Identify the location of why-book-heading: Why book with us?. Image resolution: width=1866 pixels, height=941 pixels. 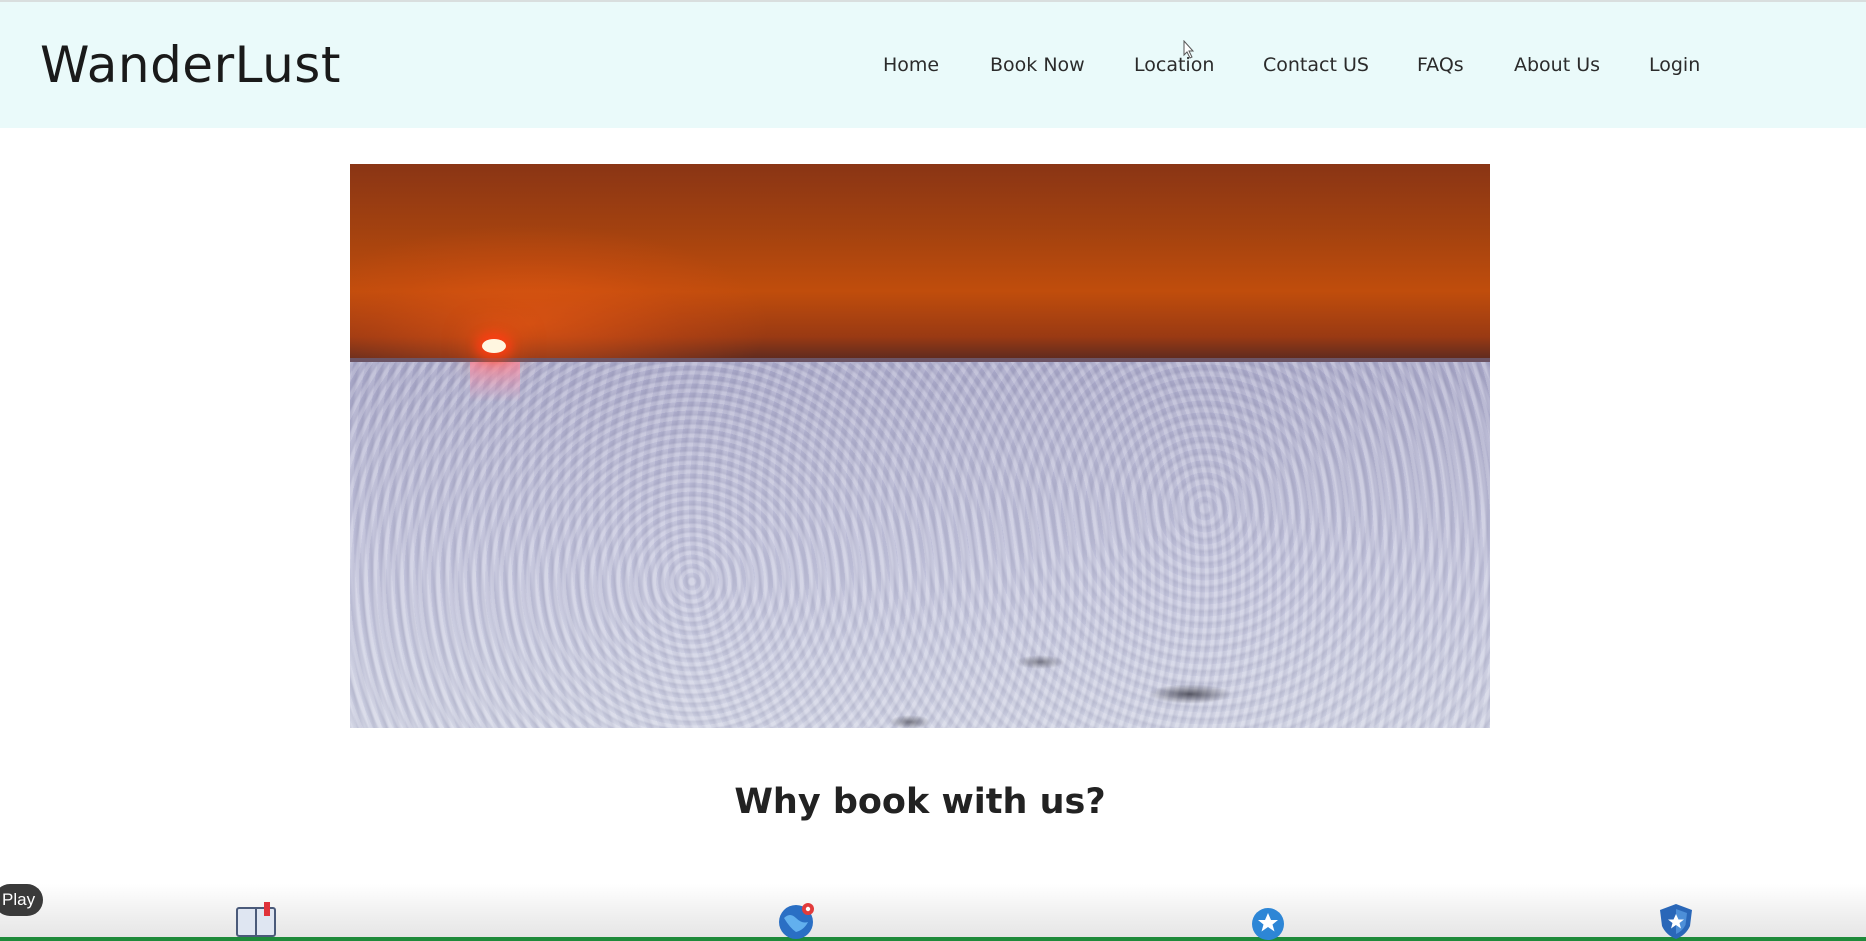
(920, 802).